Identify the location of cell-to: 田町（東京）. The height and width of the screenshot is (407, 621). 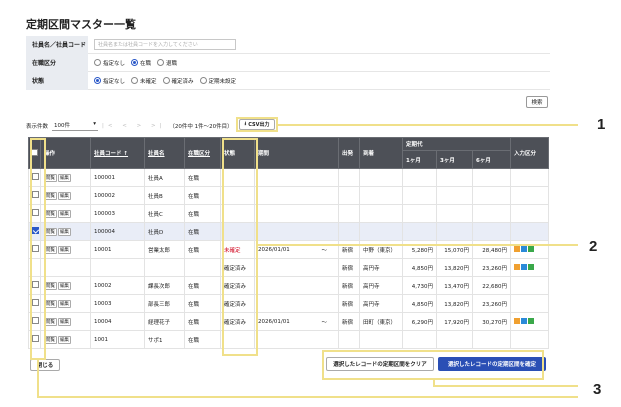
(381, 321).